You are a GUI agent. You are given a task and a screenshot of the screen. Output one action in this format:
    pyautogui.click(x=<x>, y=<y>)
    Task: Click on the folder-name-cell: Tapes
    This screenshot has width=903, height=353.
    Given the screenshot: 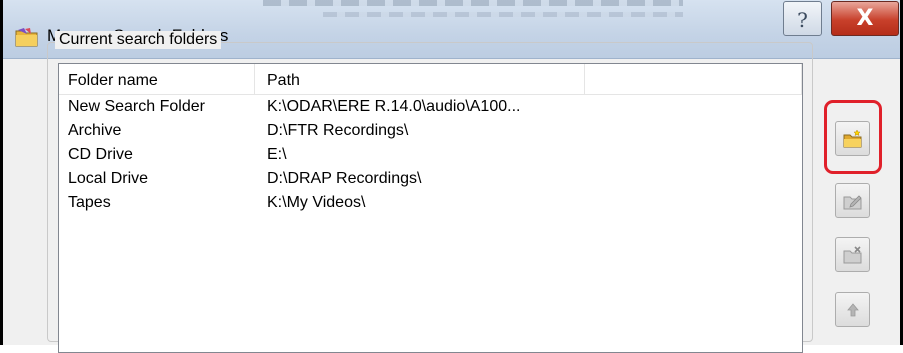 What is the action you would take?
    pyautogui.click(x=89, y=202)
    